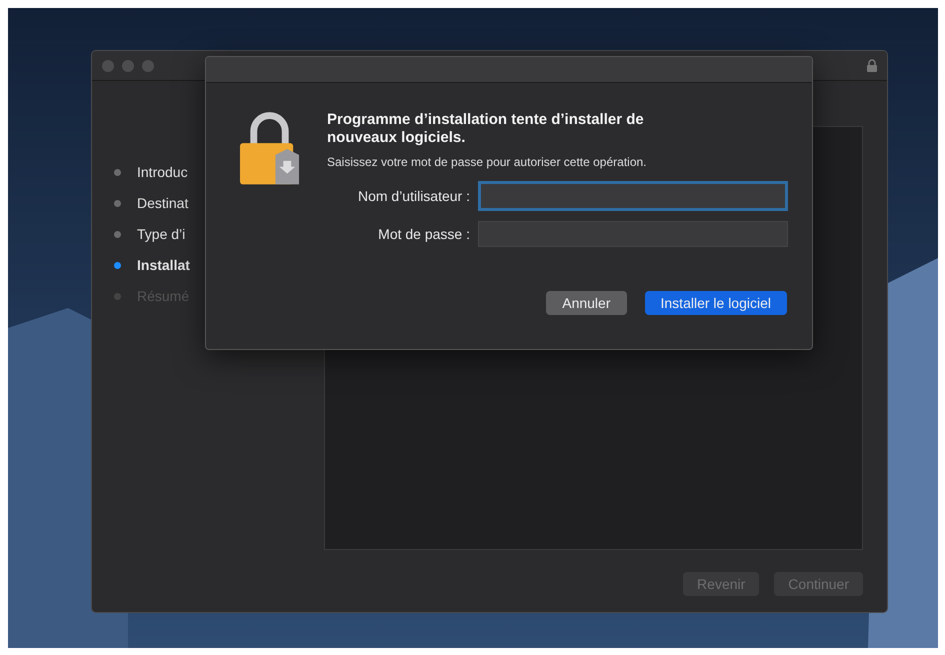  Describe the element at coordinates (128, 66) in the screenshot. I see `minimize-button` at that location.